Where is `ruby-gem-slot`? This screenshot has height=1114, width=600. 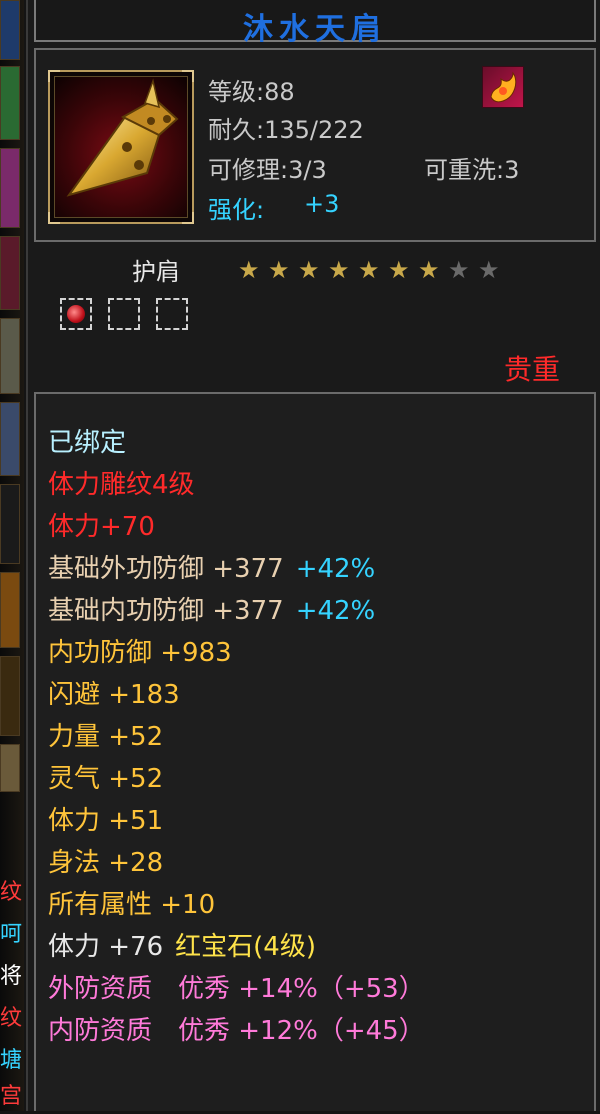 ruby-gem-slot is located at coordinates (76, 314).